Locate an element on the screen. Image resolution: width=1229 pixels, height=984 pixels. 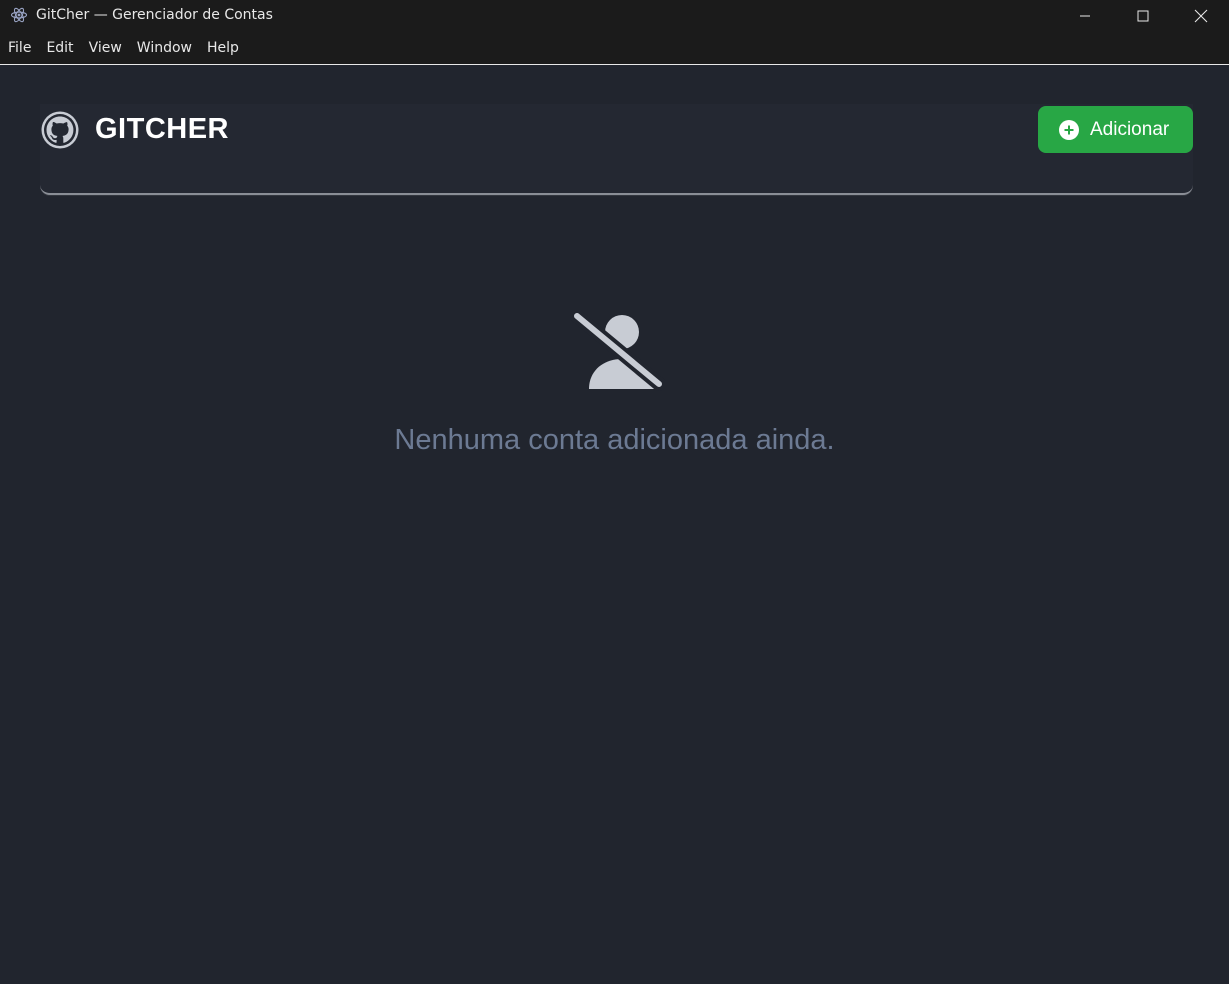
brand-title: GITCHER is located at coordinates (162, 129).